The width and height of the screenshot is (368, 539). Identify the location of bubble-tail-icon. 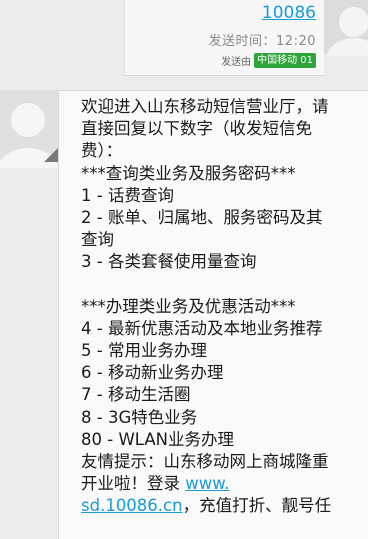
(51, 155).